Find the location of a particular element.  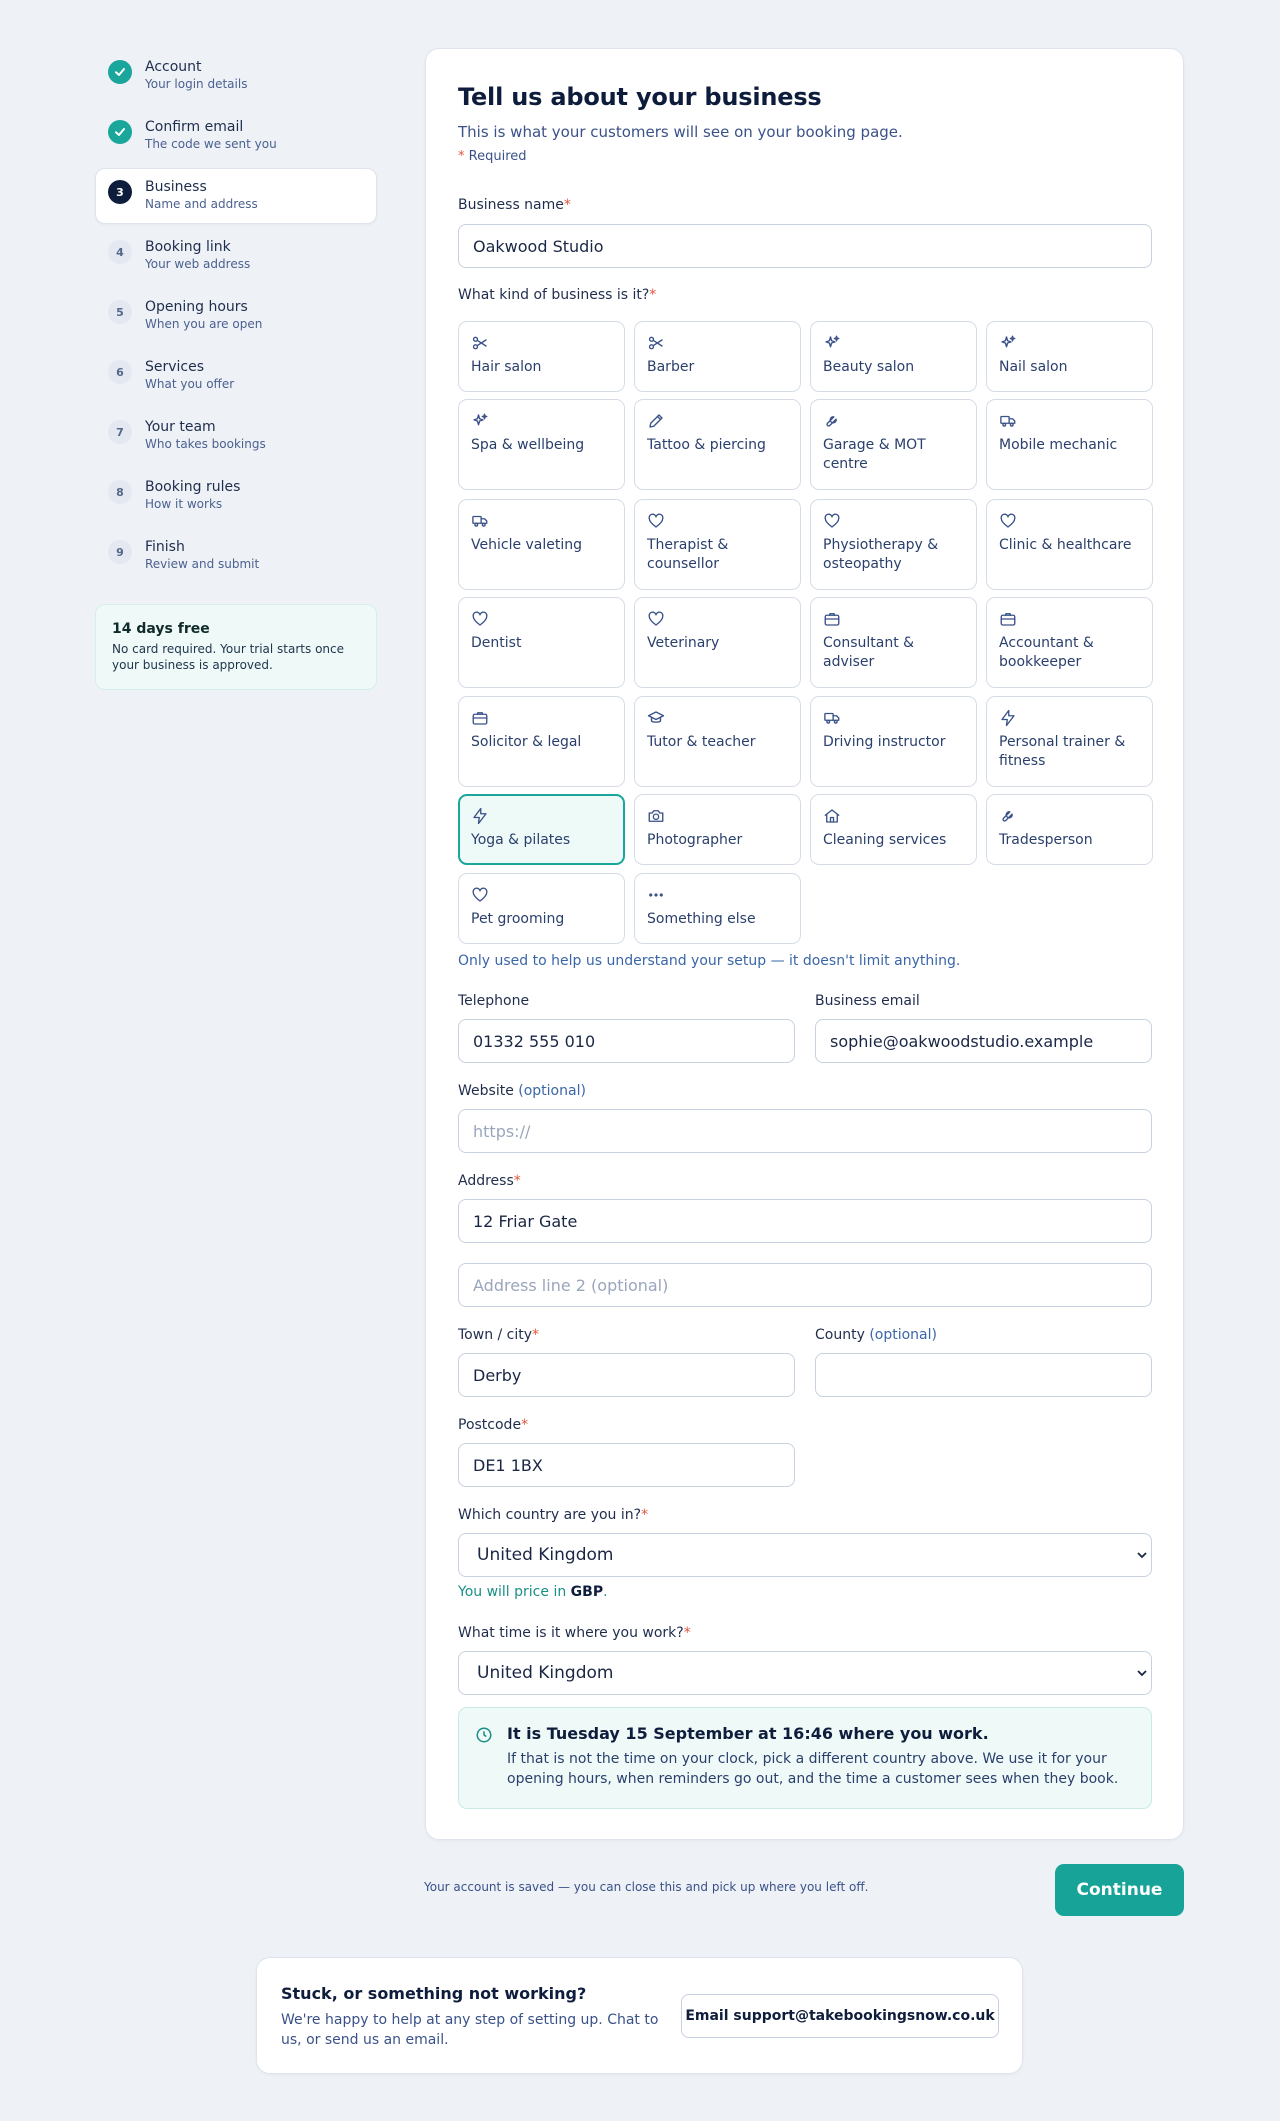

business-kind-label: Clinic & healthcare is located at coordinates (1065, 545).